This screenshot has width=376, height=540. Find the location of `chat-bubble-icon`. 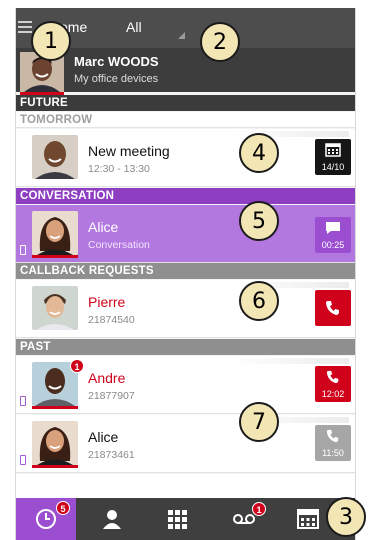

chat-bubble-icon is located at coordinates (333, 228).